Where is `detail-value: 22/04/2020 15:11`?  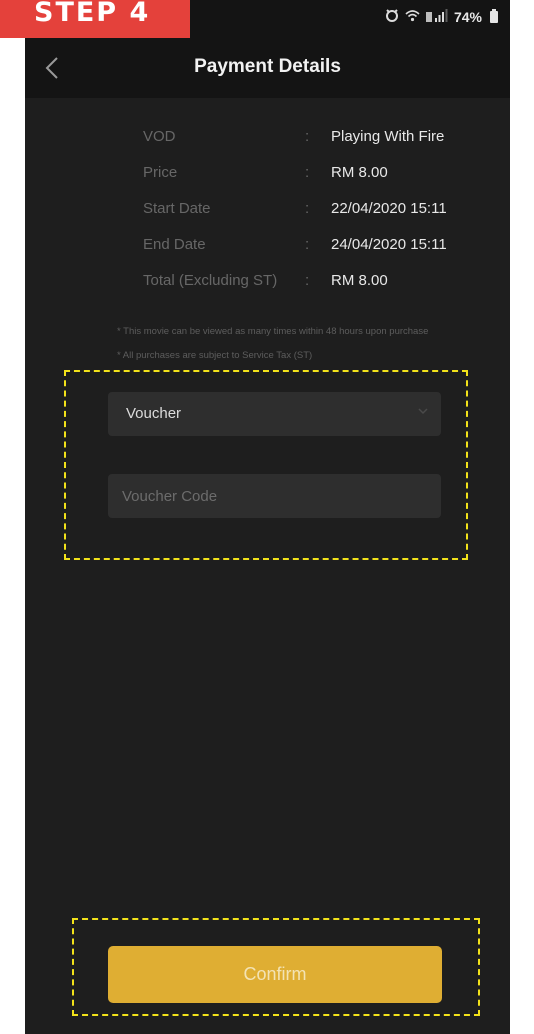 detail-value: 22/04/2020 15:11 is located at coordinates (389, 208).